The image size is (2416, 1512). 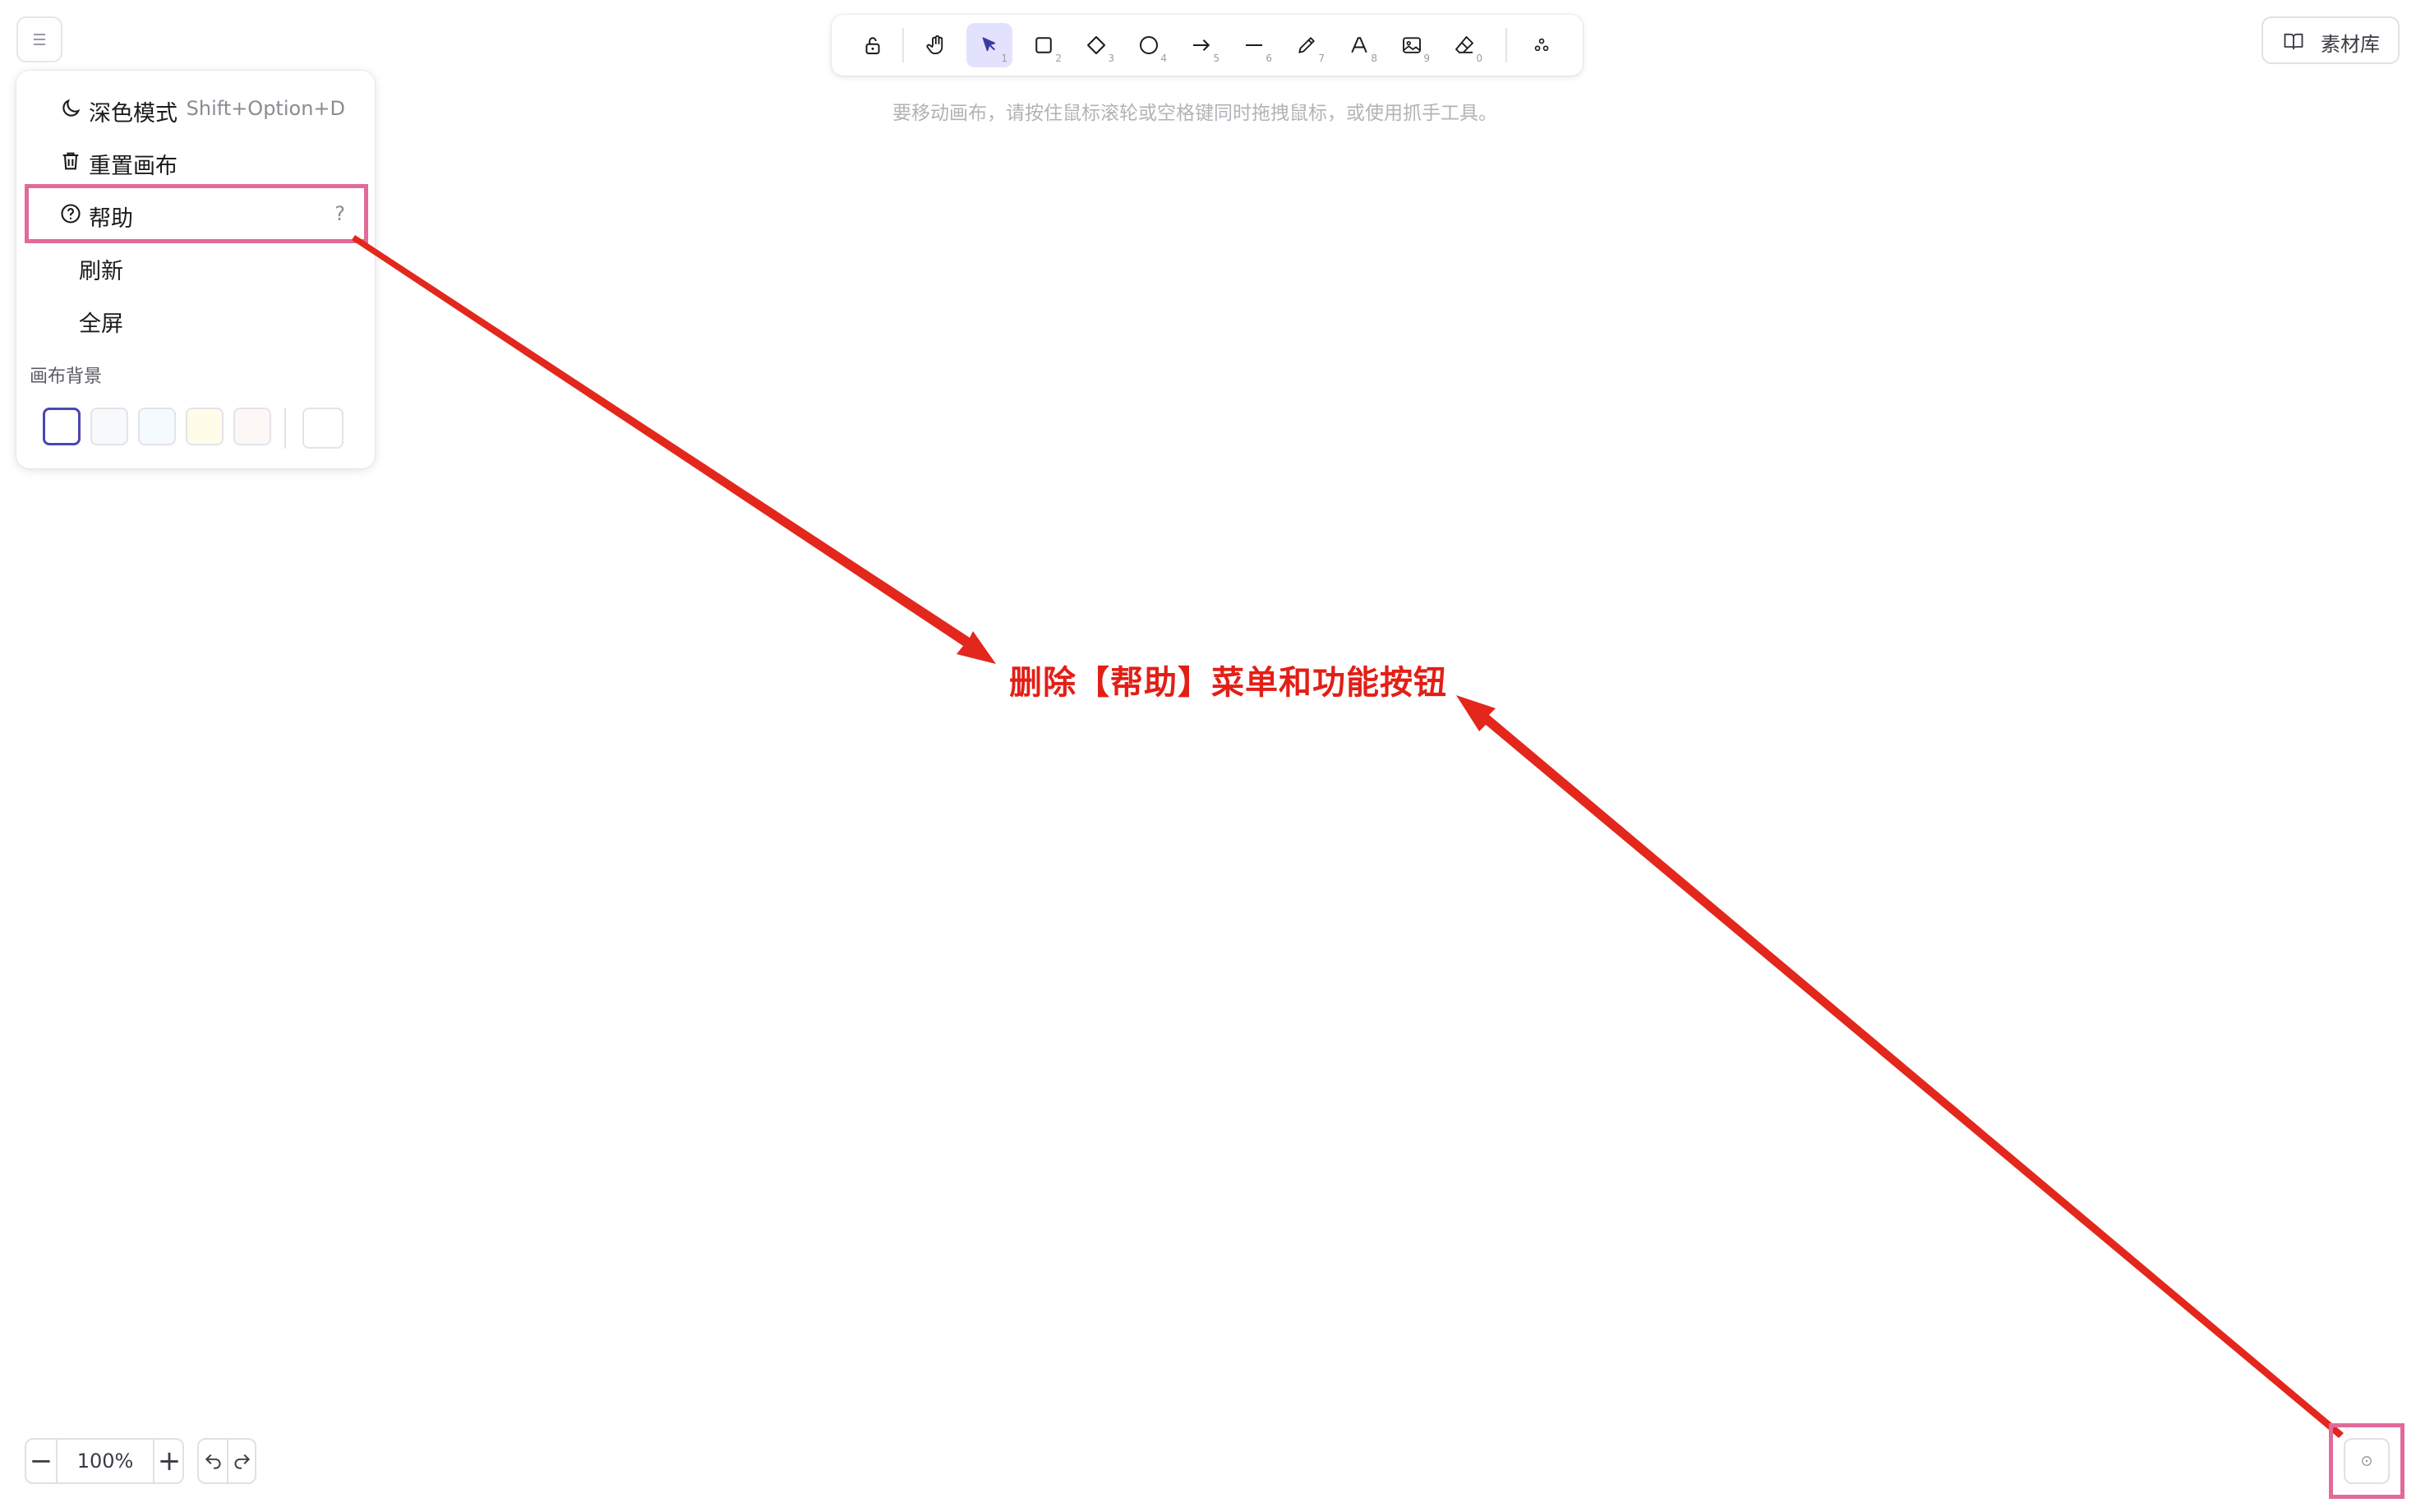 What do you see at coordinates (241, 1461) in the screenshot?
I see `redo-icon` at bounding box center [241, 1461].